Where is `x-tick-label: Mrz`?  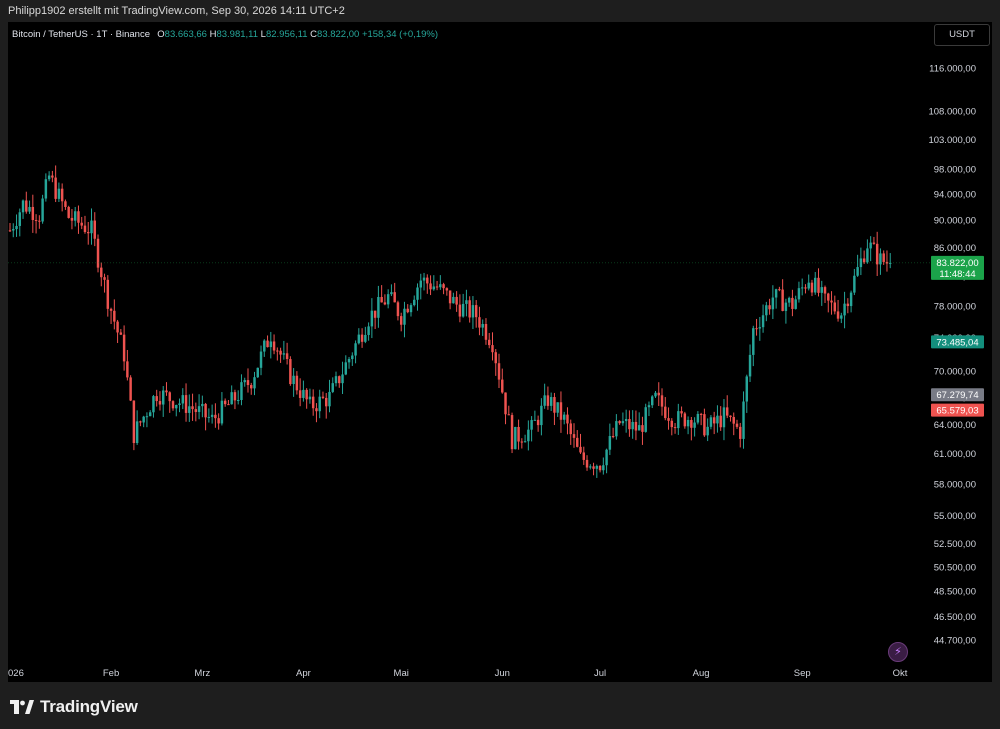 x-tick-label: Mrz is located at coordinates (202, 673).